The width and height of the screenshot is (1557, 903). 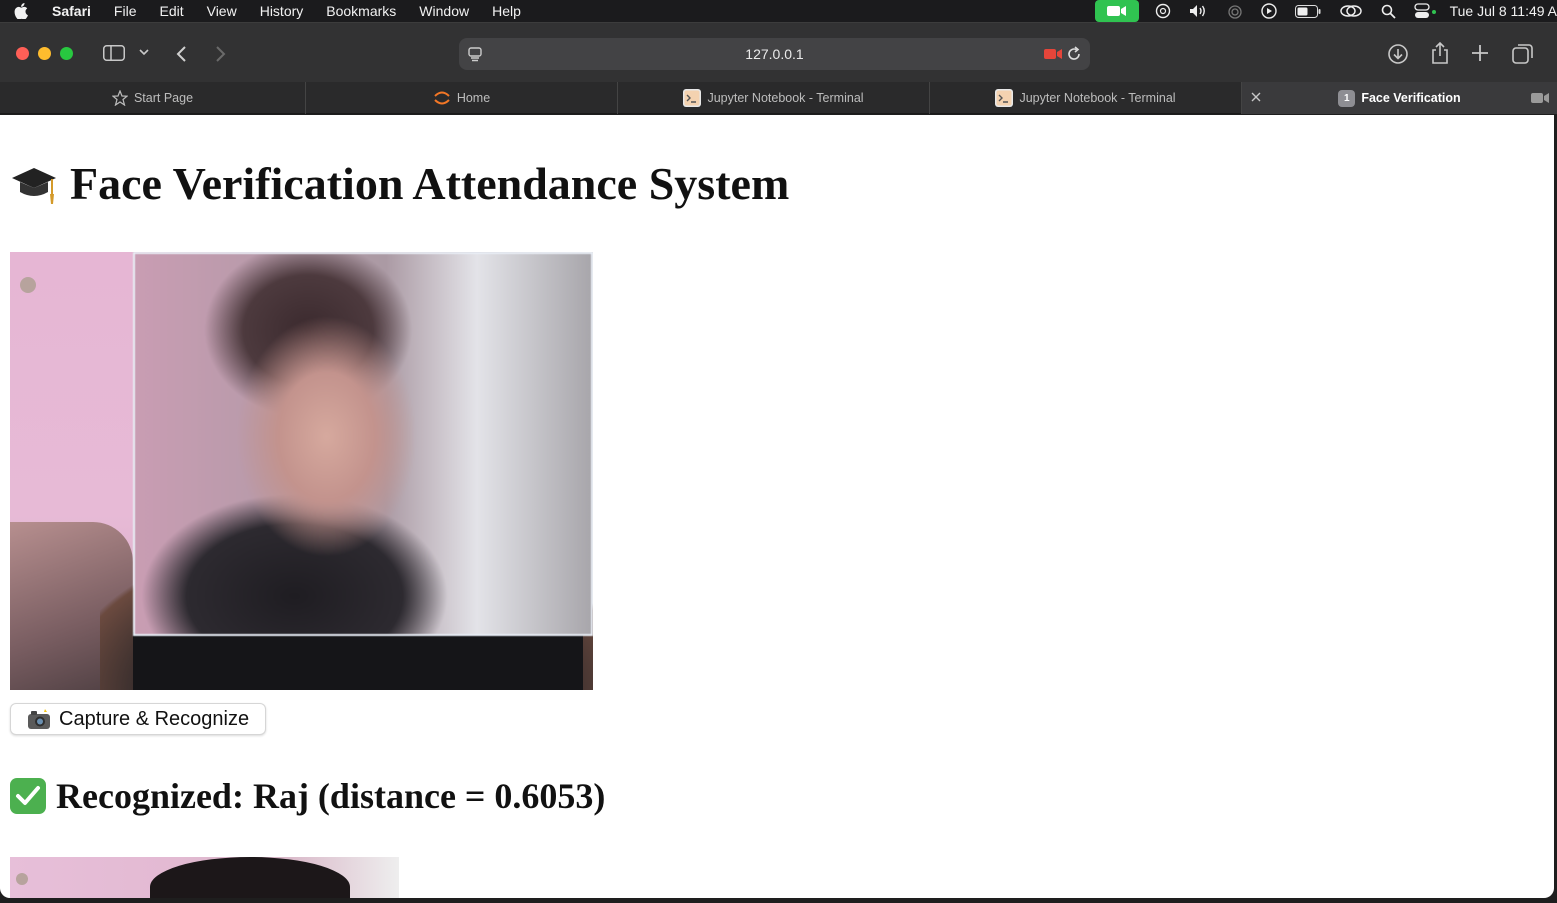 I want to click on page-settings-icon, so click(x=475, y=55).